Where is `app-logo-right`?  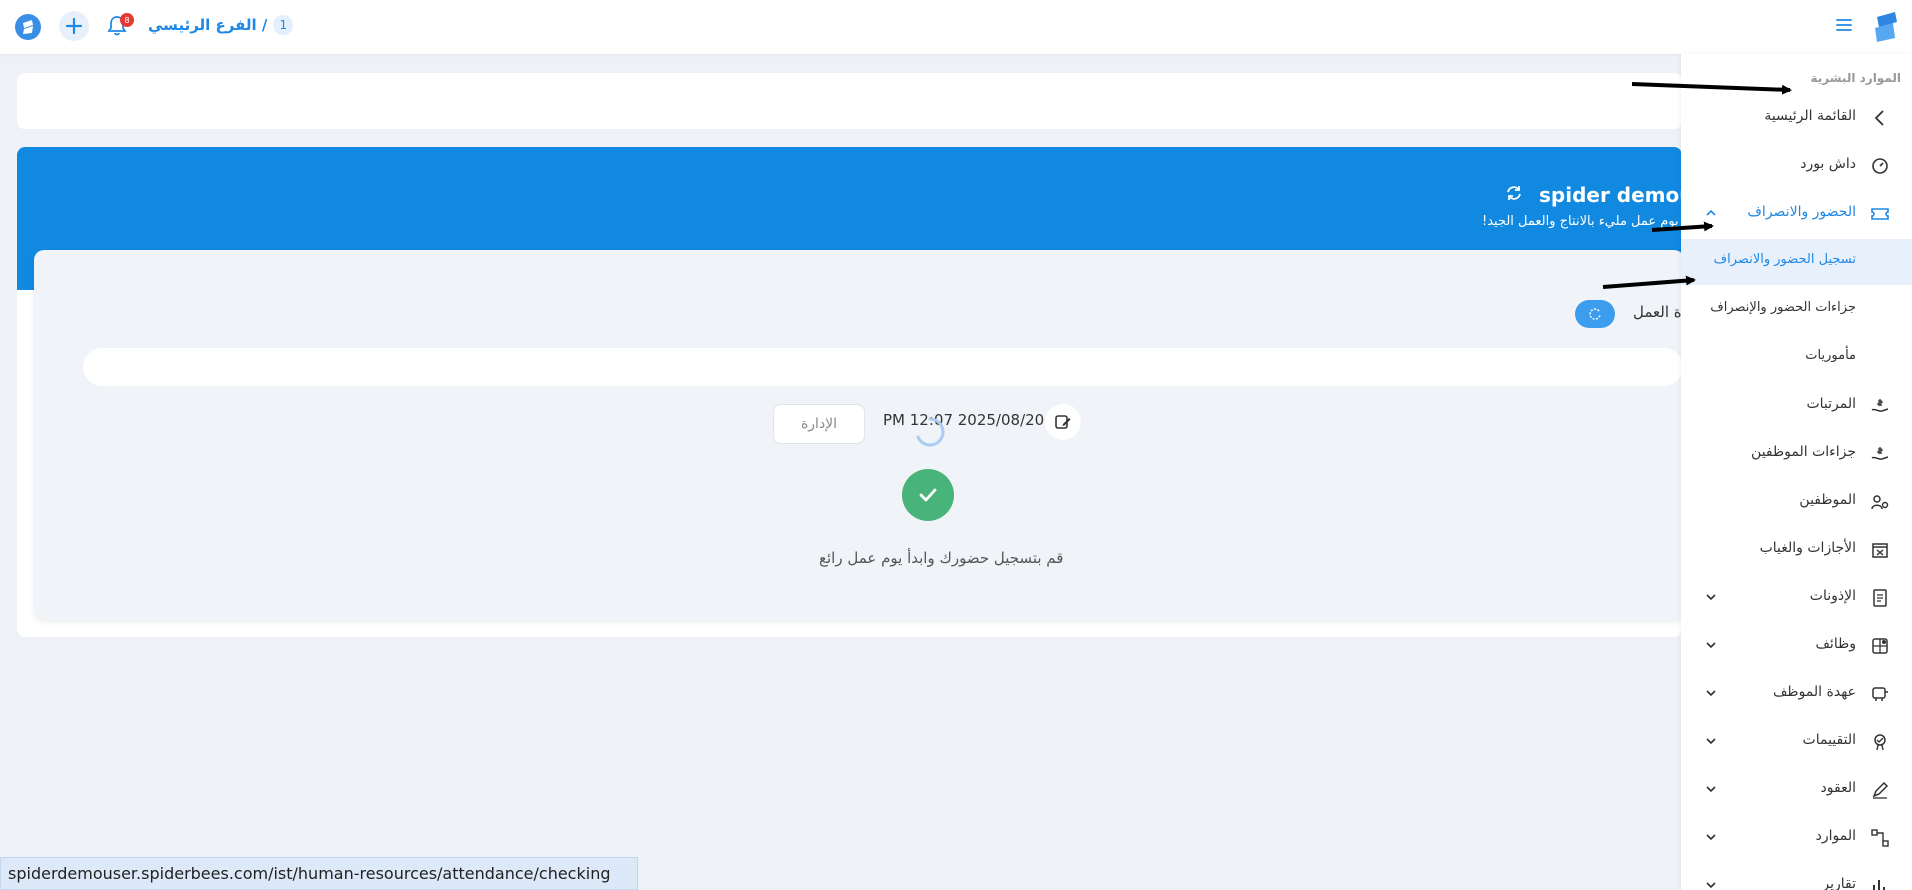 app-logo-right is located at coordinates (1886, 27).